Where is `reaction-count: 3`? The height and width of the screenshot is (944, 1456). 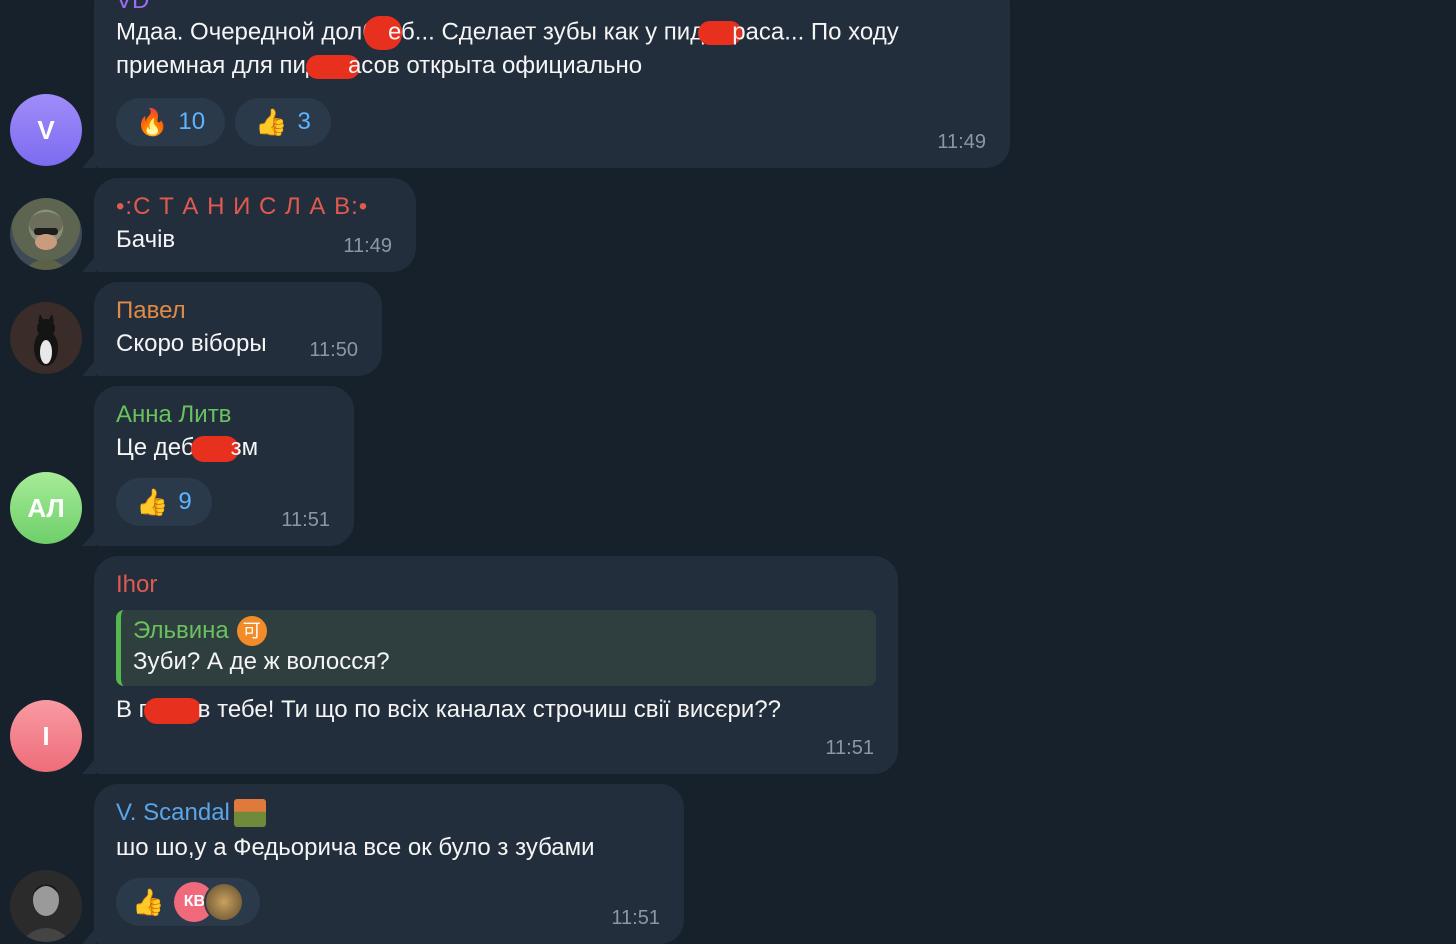 reaction-count: 3 is located at coordinates (304, 121).